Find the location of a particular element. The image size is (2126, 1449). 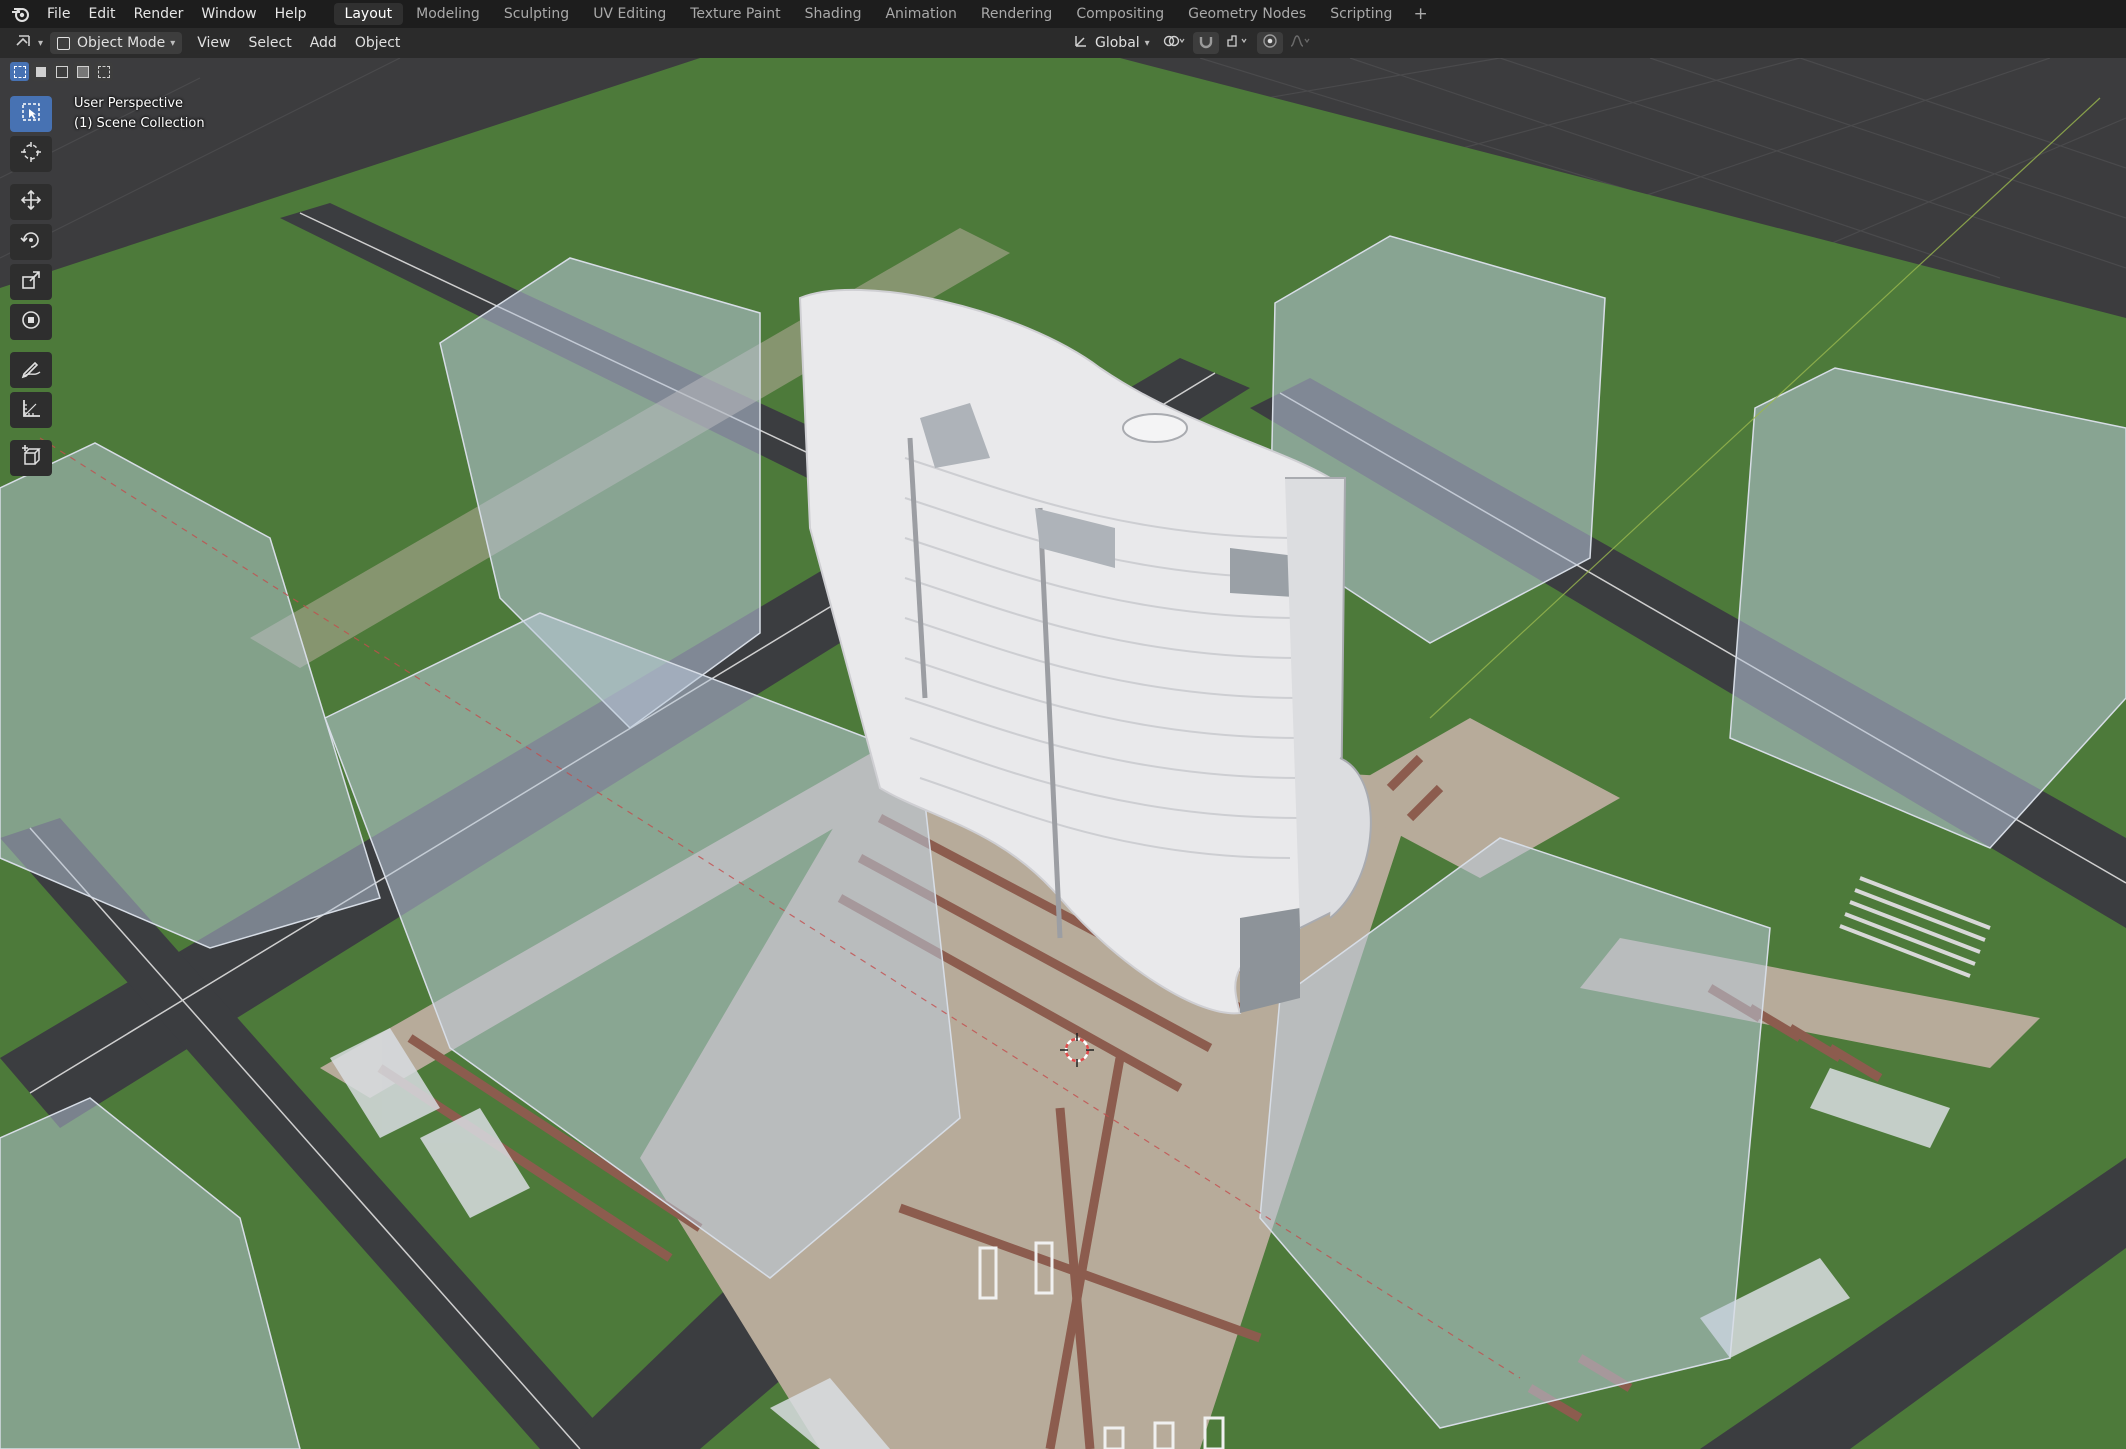

select-new-mode-button is located at coordinates (19, 71).